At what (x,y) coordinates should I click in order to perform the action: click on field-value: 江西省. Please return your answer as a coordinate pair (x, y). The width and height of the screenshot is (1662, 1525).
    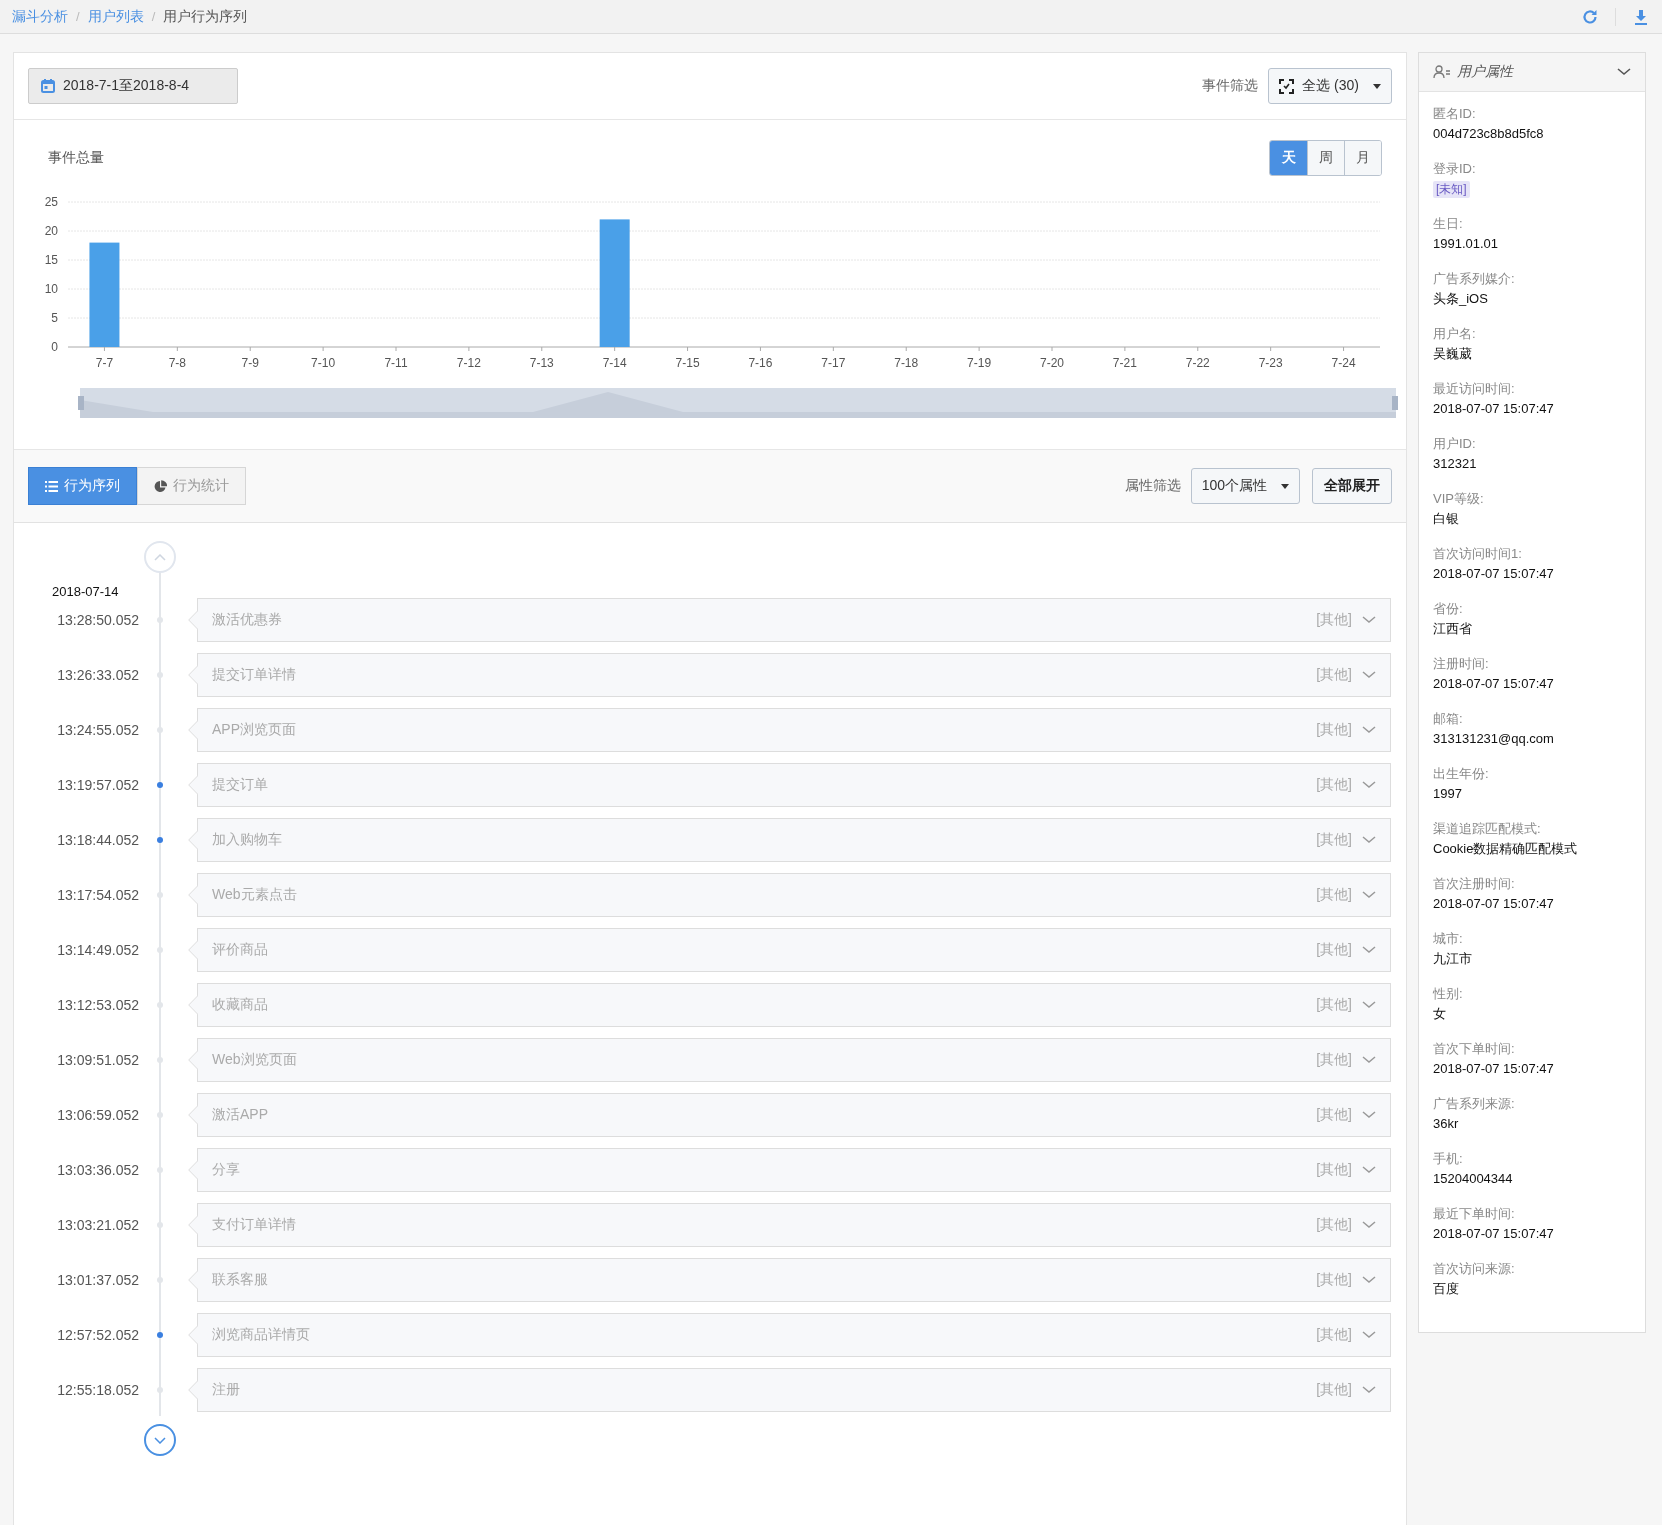
    Looking at the image, I should click on (1452, 628).